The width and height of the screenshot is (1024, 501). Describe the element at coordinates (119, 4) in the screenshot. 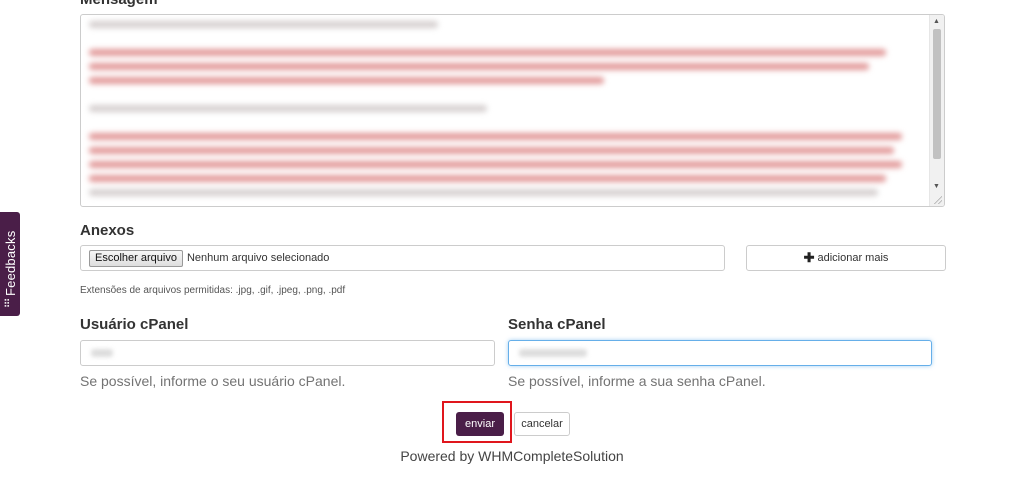

I see `message-label: Mensagem` at that location.